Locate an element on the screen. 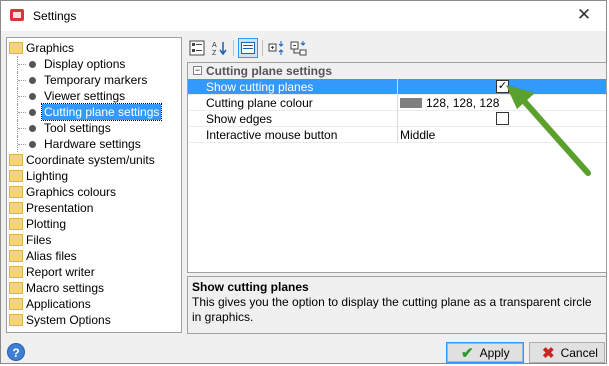 The height and width of the screenshot is (366, 609). tree-item-label: Applications is located at coordinates (58, 304).